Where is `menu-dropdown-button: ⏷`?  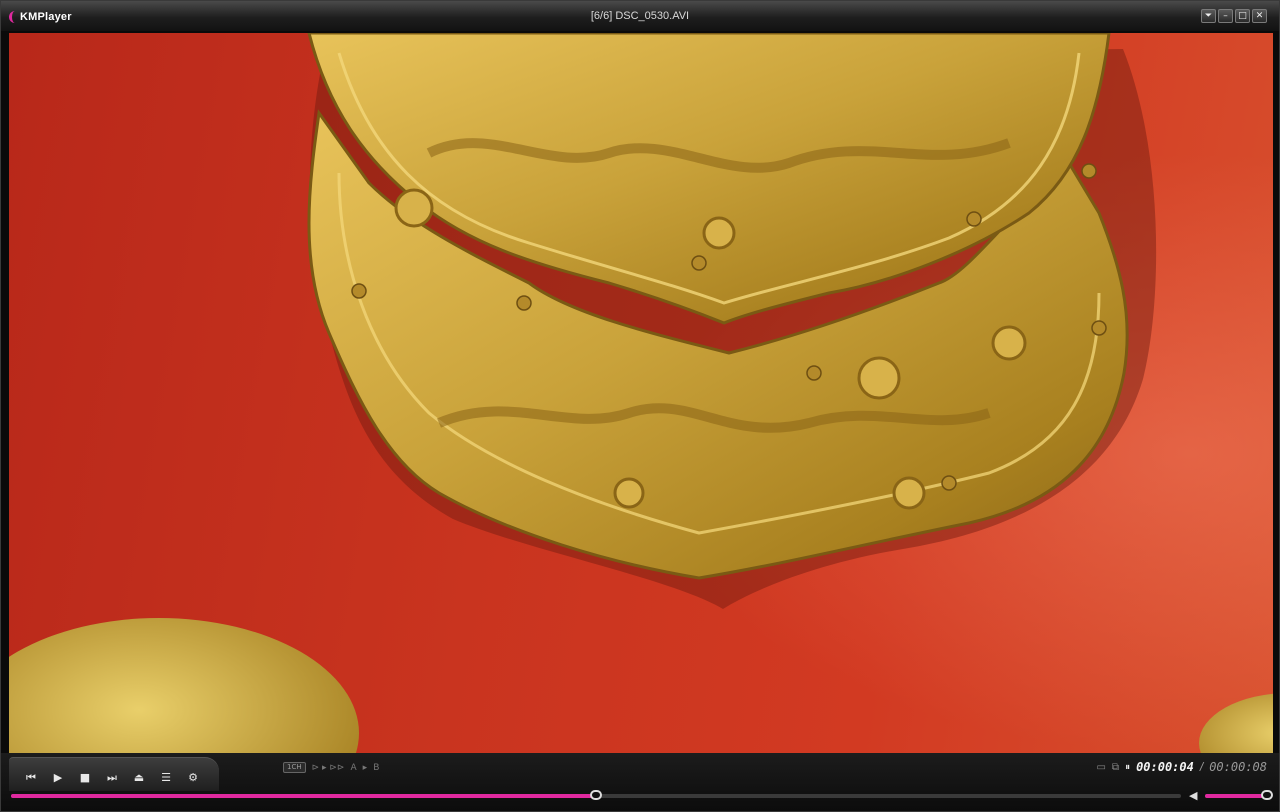 menu-dropdown-button: ⏷ is located at coordinates (1208, 16).